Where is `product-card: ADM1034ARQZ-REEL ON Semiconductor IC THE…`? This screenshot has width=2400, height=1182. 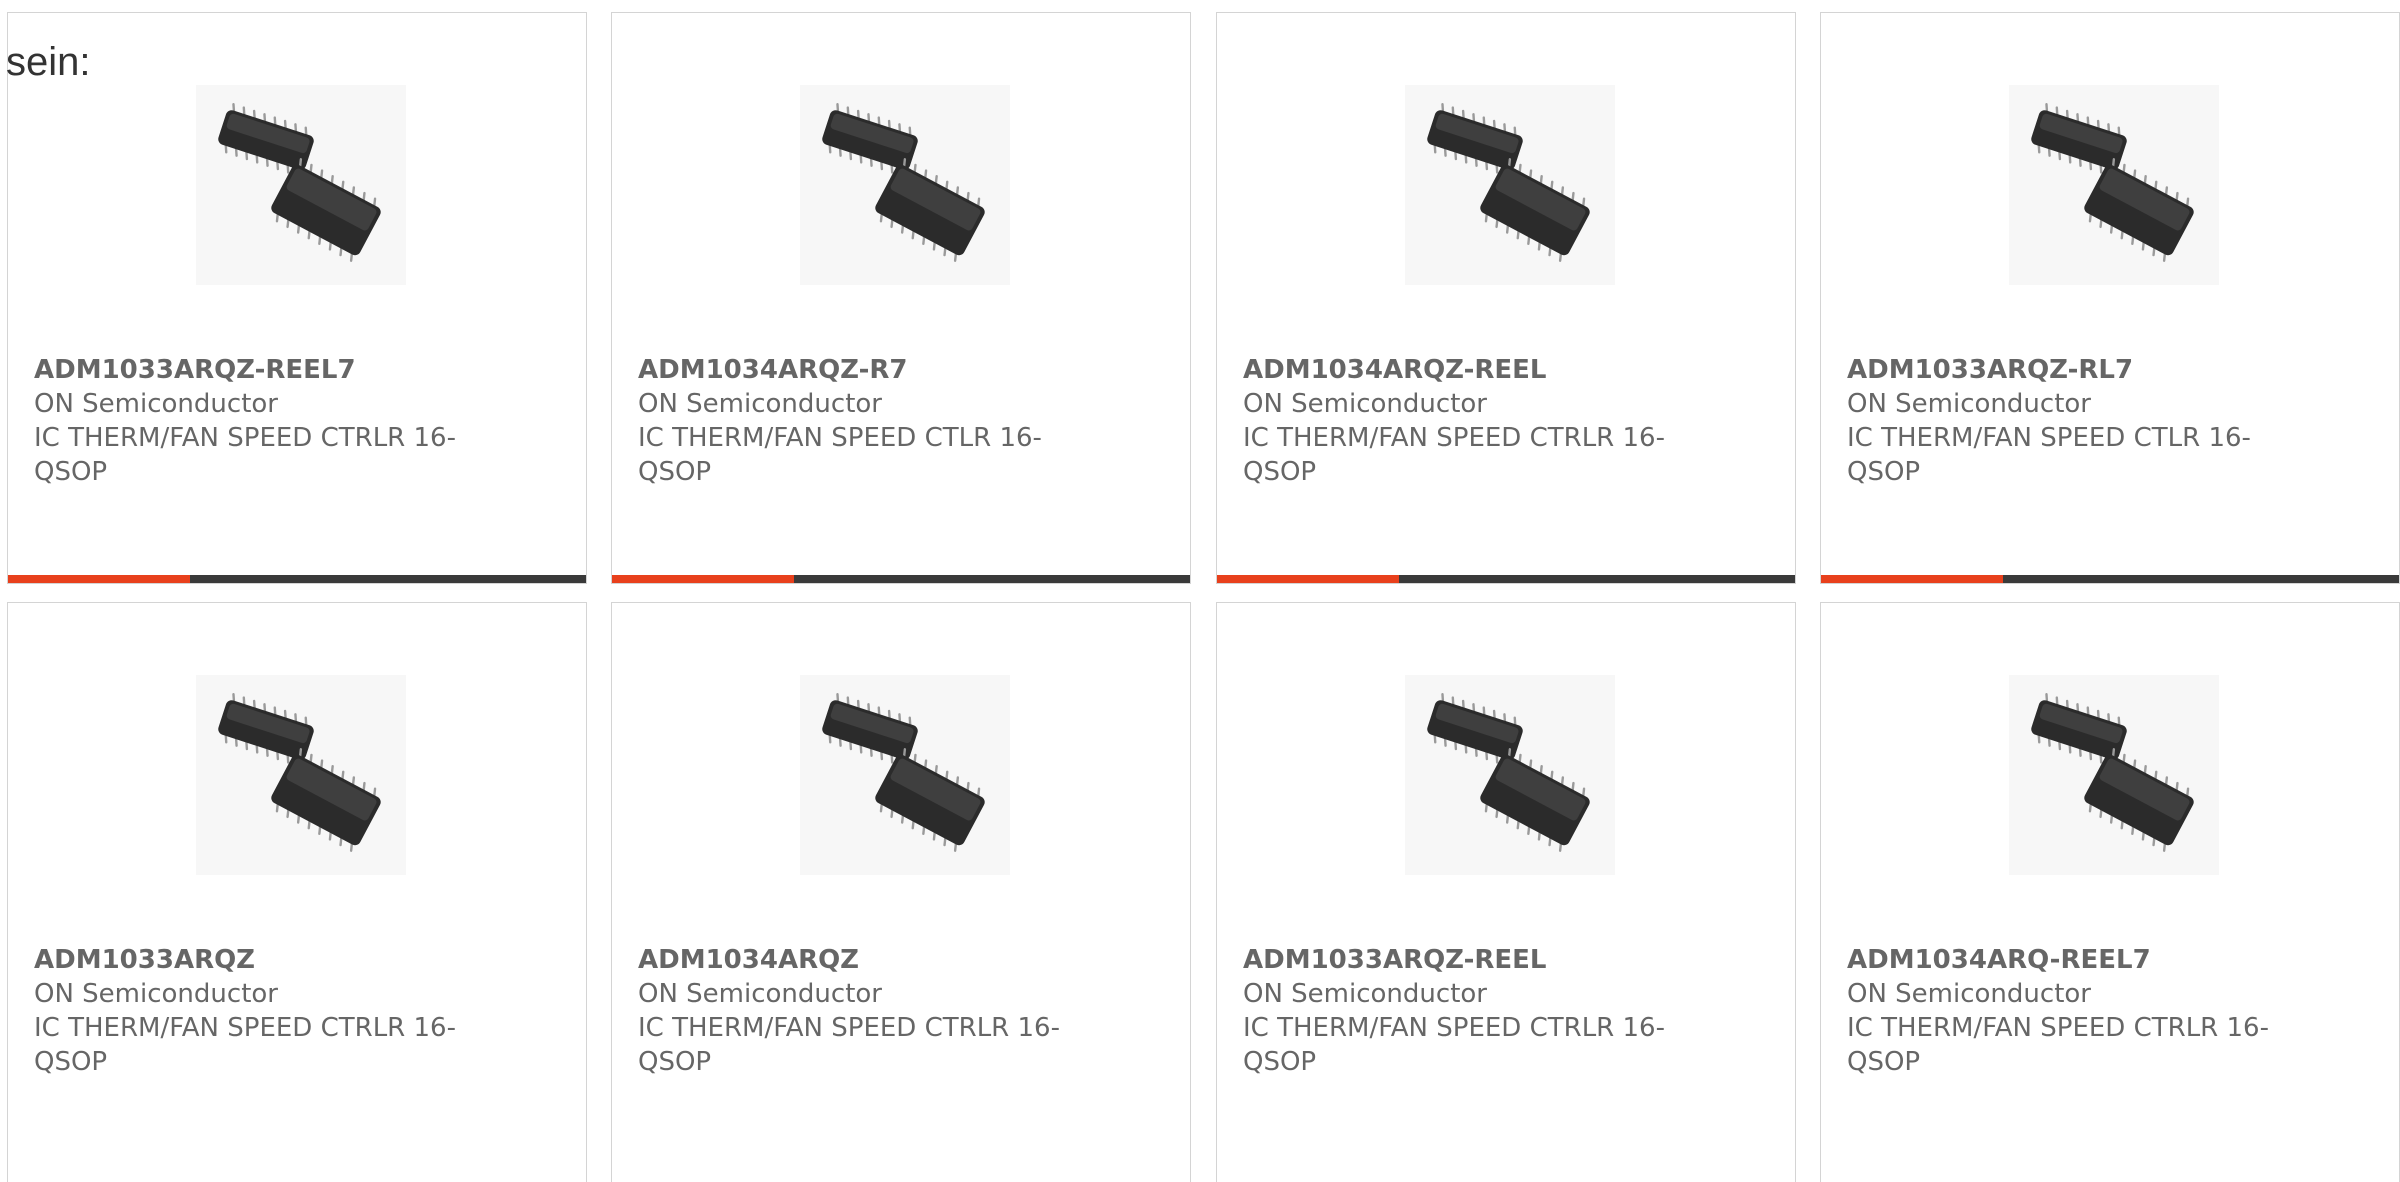 product-card: ADM1034ARQZ-REEL ON Semiconductor IC THE… is located at coordinates (1506, 298).